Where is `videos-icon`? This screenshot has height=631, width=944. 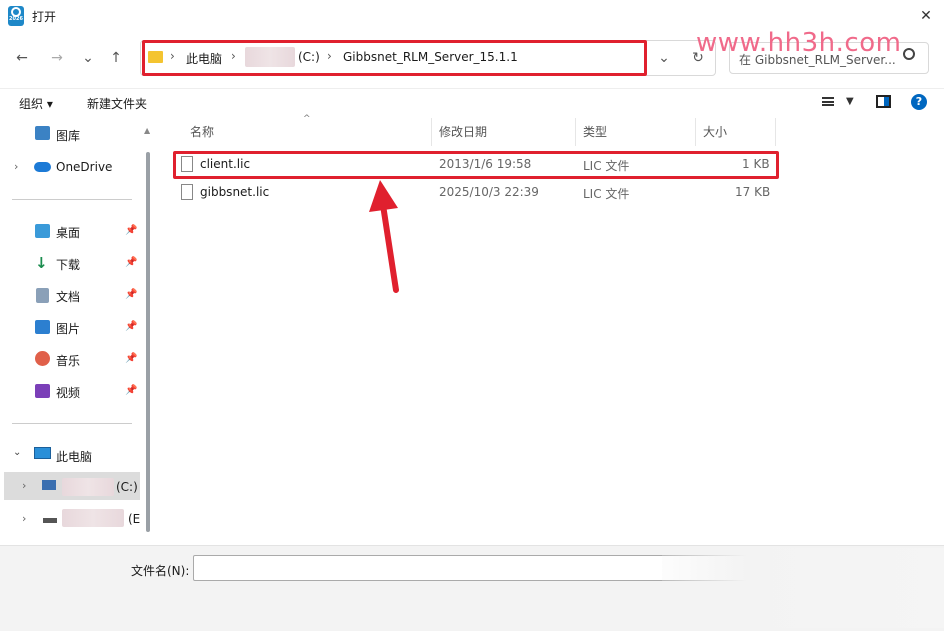 videos-icon is located at coordinates (42, 391).